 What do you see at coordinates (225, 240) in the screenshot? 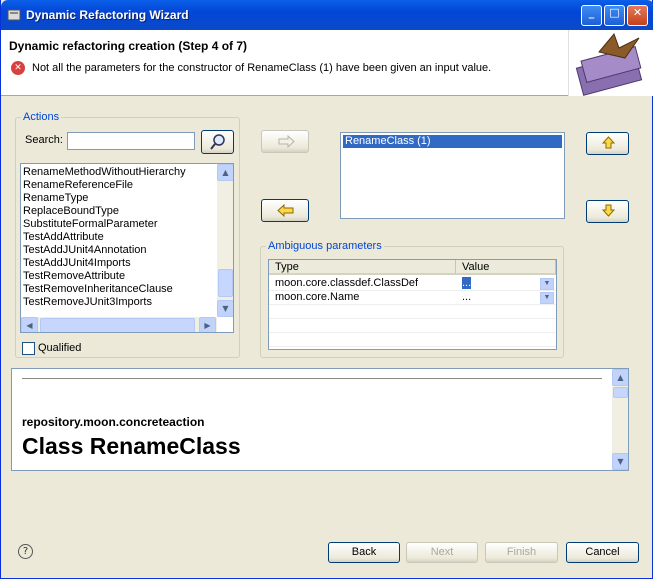
I see `actions-vertical-scrollbar: ▲ ▼` at bounding box center [225, 240].